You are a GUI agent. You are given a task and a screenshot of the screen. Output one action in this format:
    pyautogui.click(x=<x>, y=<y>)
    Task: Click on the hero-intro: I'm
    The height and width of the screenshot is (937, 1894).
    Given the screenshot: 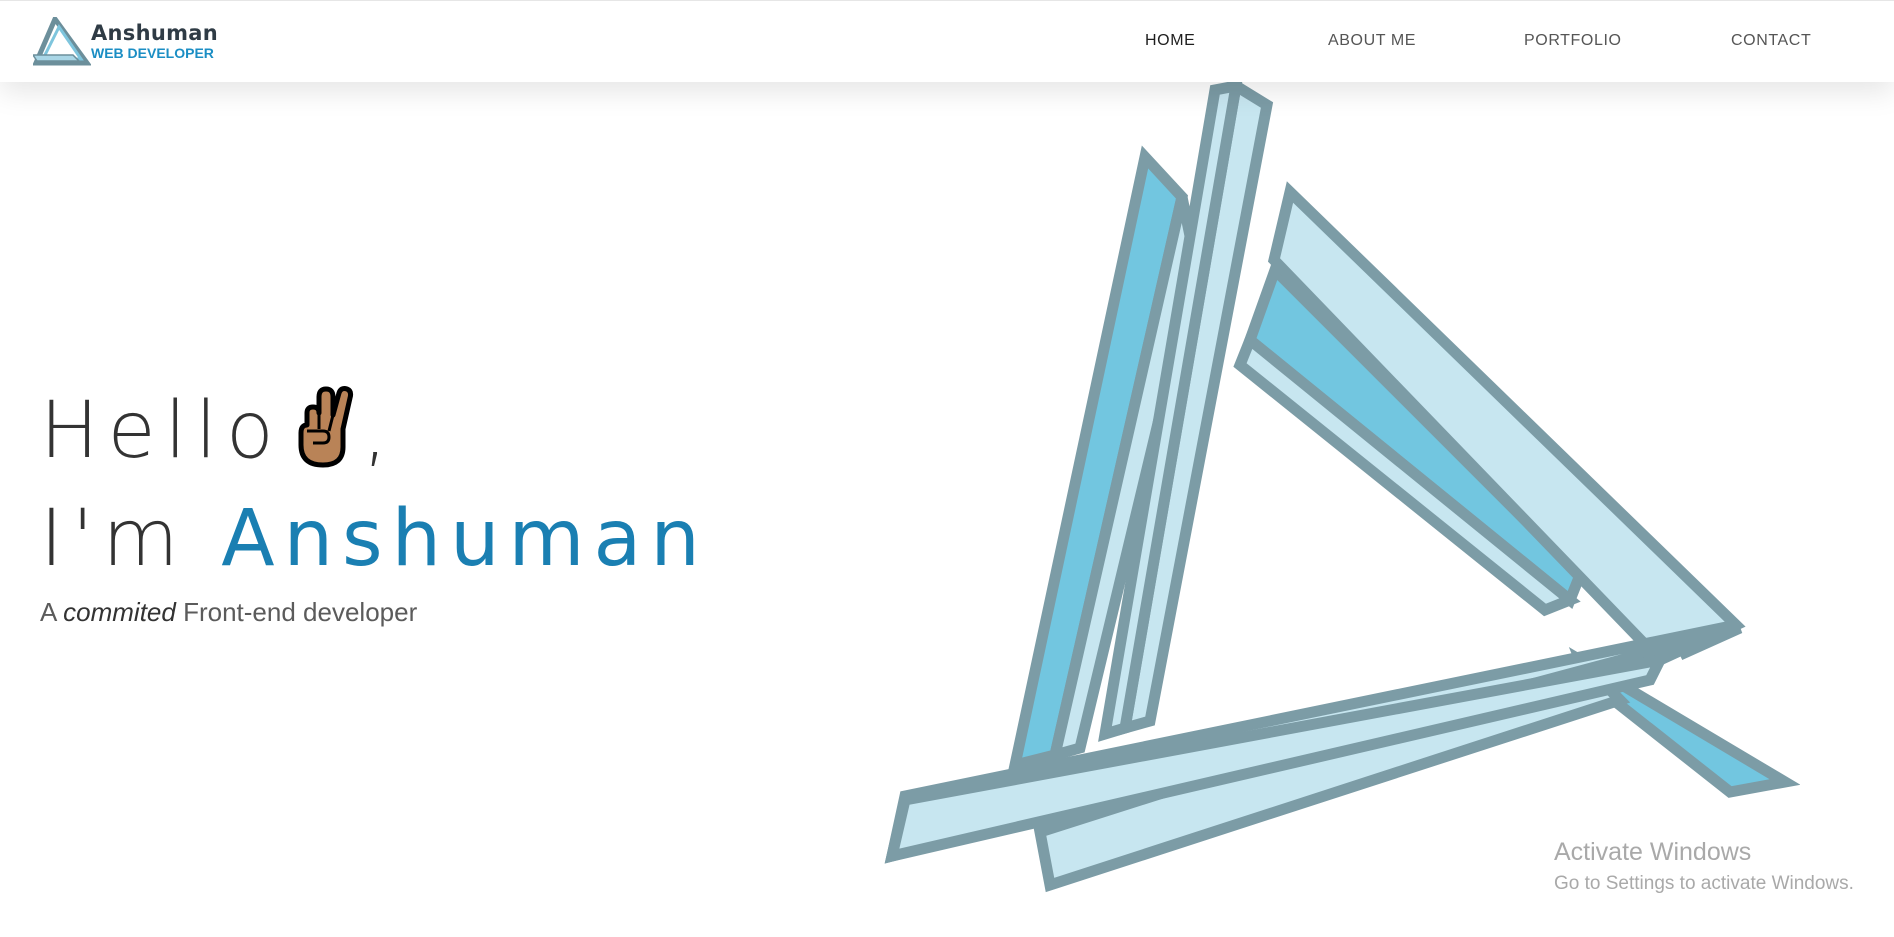 What is the action you would take?
    pyautogui.click(x=114, y=539)
    